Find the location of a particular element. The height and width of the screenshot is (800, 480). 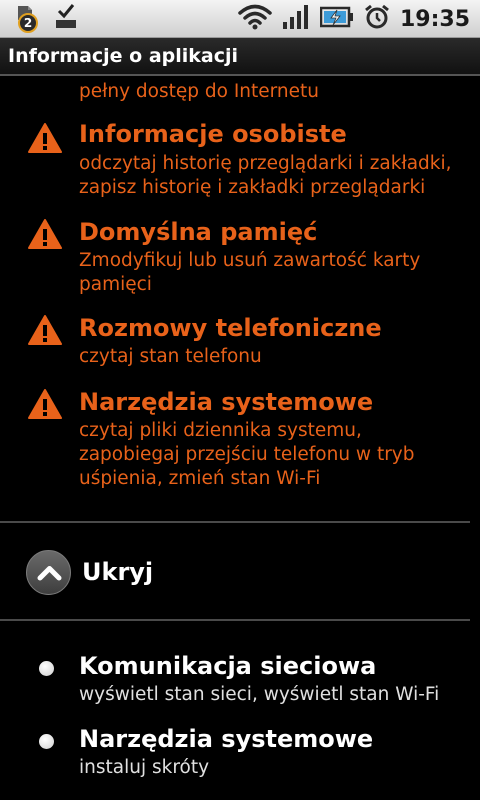

permission-title: Domyślna pamięć is located at coordinates (198, 232).